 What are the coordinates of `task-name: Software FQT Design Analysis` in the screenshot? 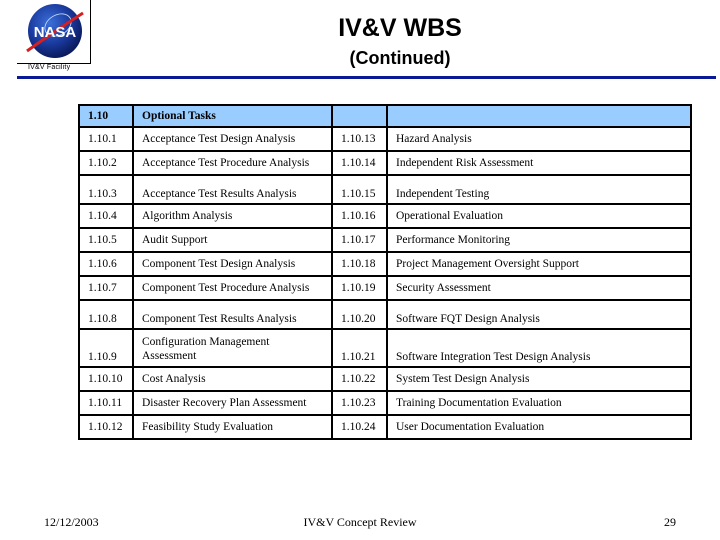 It's located at (539, 314).